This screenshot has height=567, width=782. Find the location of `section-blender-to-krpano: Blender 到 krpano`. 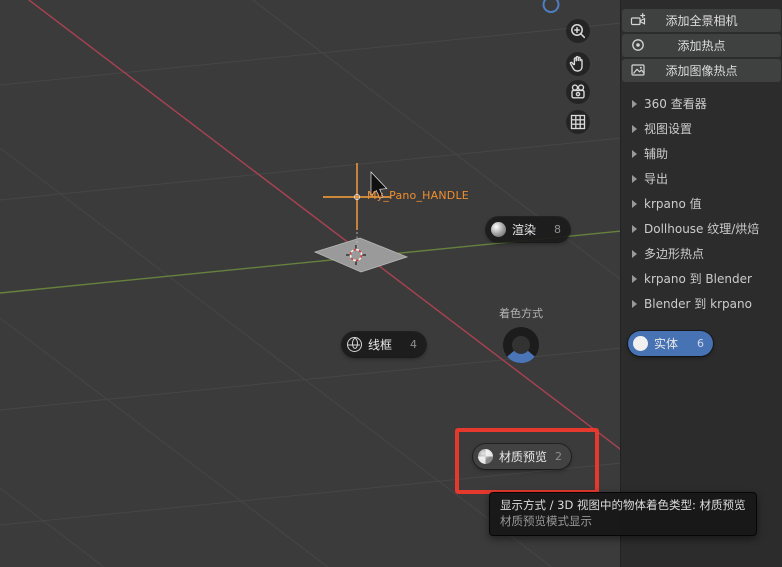

section-blender-to-krpano: Blender 到 krpano is located at coordinates (701, 303).